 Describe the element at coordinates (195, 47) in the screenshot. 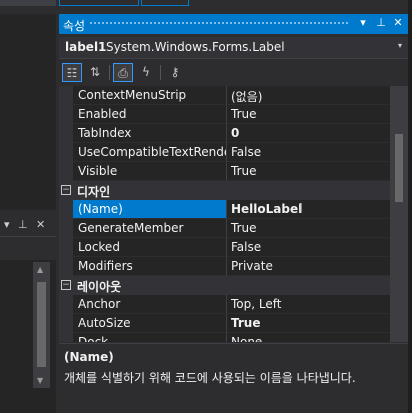

I see `object-type: System.Windows.Forms.Label` at that location.